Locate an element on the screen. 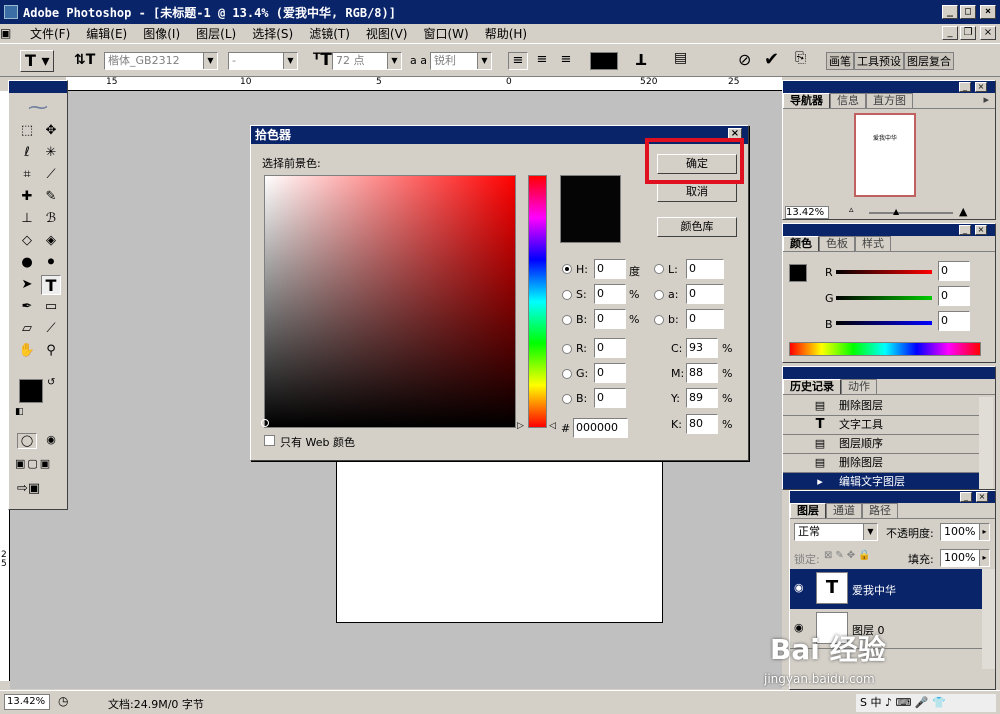 Image resolution: width=1000 pixels, height=714 pixels. radio-l is located at coordinates (659, 269).